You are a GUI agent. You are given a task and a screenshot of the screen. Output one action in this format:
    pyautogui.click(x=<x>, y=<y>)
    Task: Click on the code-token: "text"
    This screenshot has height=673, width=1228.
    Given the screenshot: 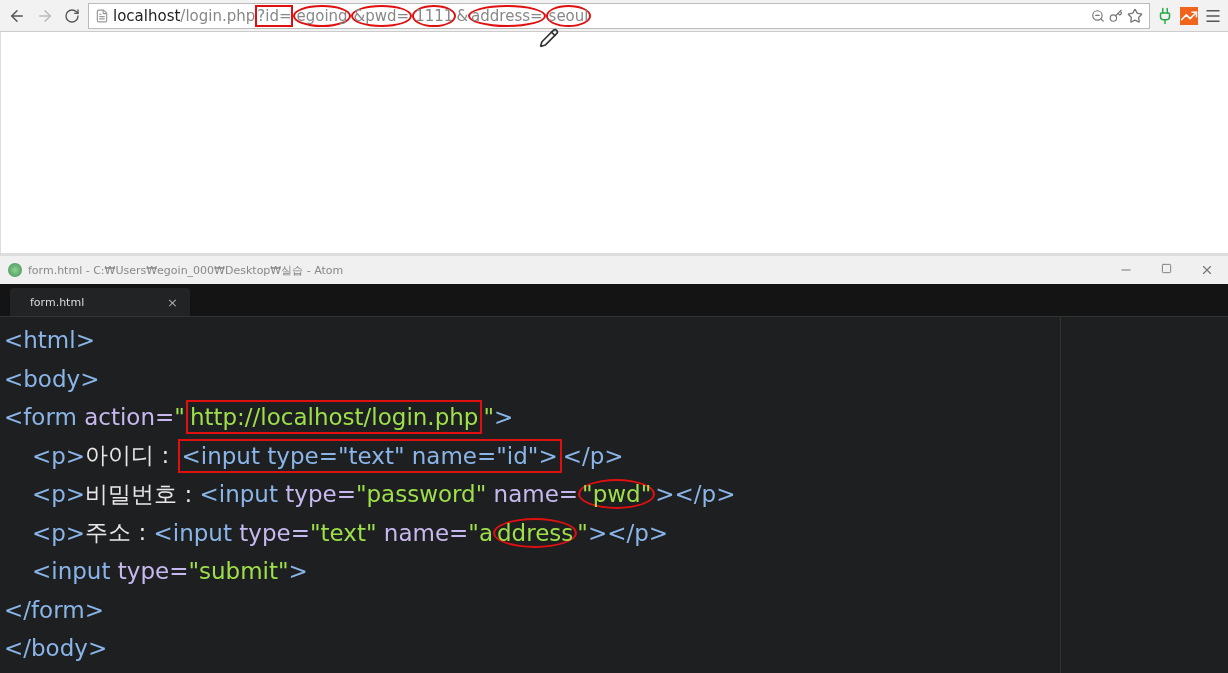 What is the action you would take?
    pyautogui.click(x=343, y=532)
    